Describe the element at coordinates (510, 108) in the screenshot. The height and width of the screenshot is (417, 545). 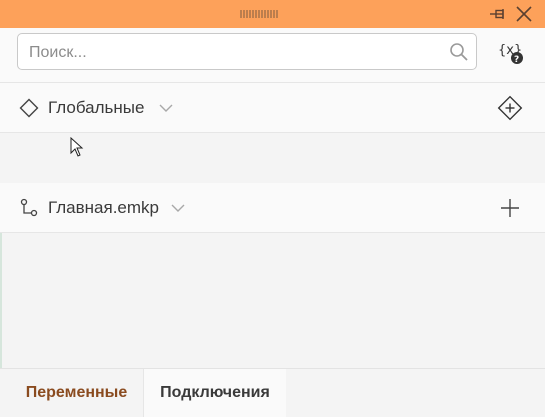
I see `add-diamond-icon` at that location.